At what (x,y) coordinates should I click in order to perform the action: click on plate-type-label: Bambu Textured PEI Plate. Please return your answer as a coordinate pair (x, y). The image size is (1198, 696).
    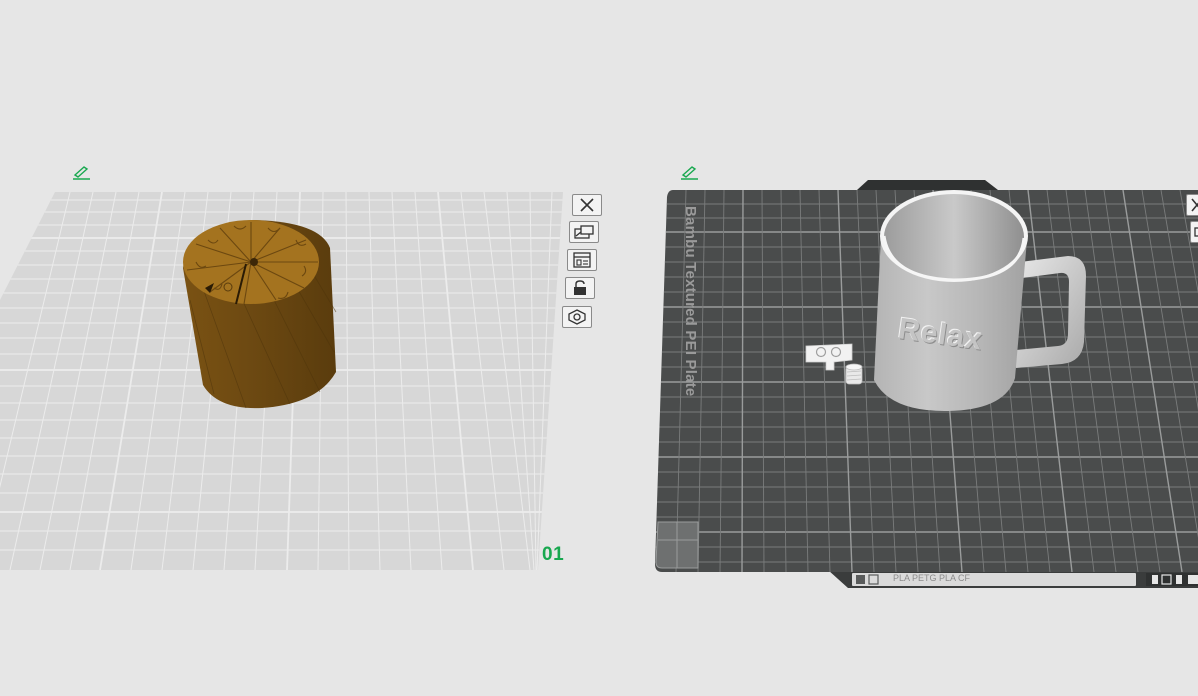
    Looking at the image, I should click on (690, 301).